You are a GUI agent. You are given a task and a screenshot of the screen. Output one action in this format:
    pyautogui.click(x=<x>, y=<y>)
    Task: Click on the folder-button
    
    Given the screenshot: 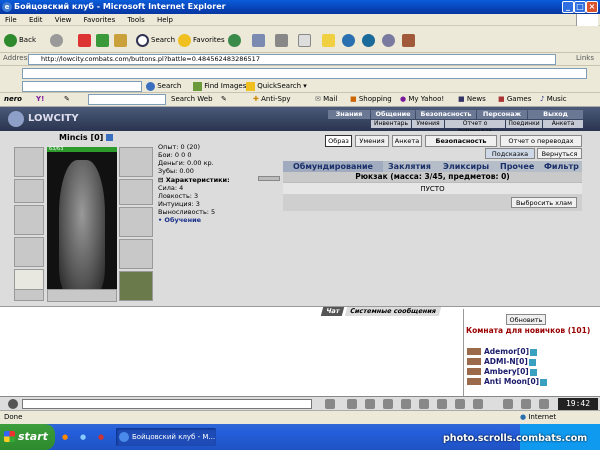 What is the action you would take?
    pyautogui.click(x=329, y=40)
    